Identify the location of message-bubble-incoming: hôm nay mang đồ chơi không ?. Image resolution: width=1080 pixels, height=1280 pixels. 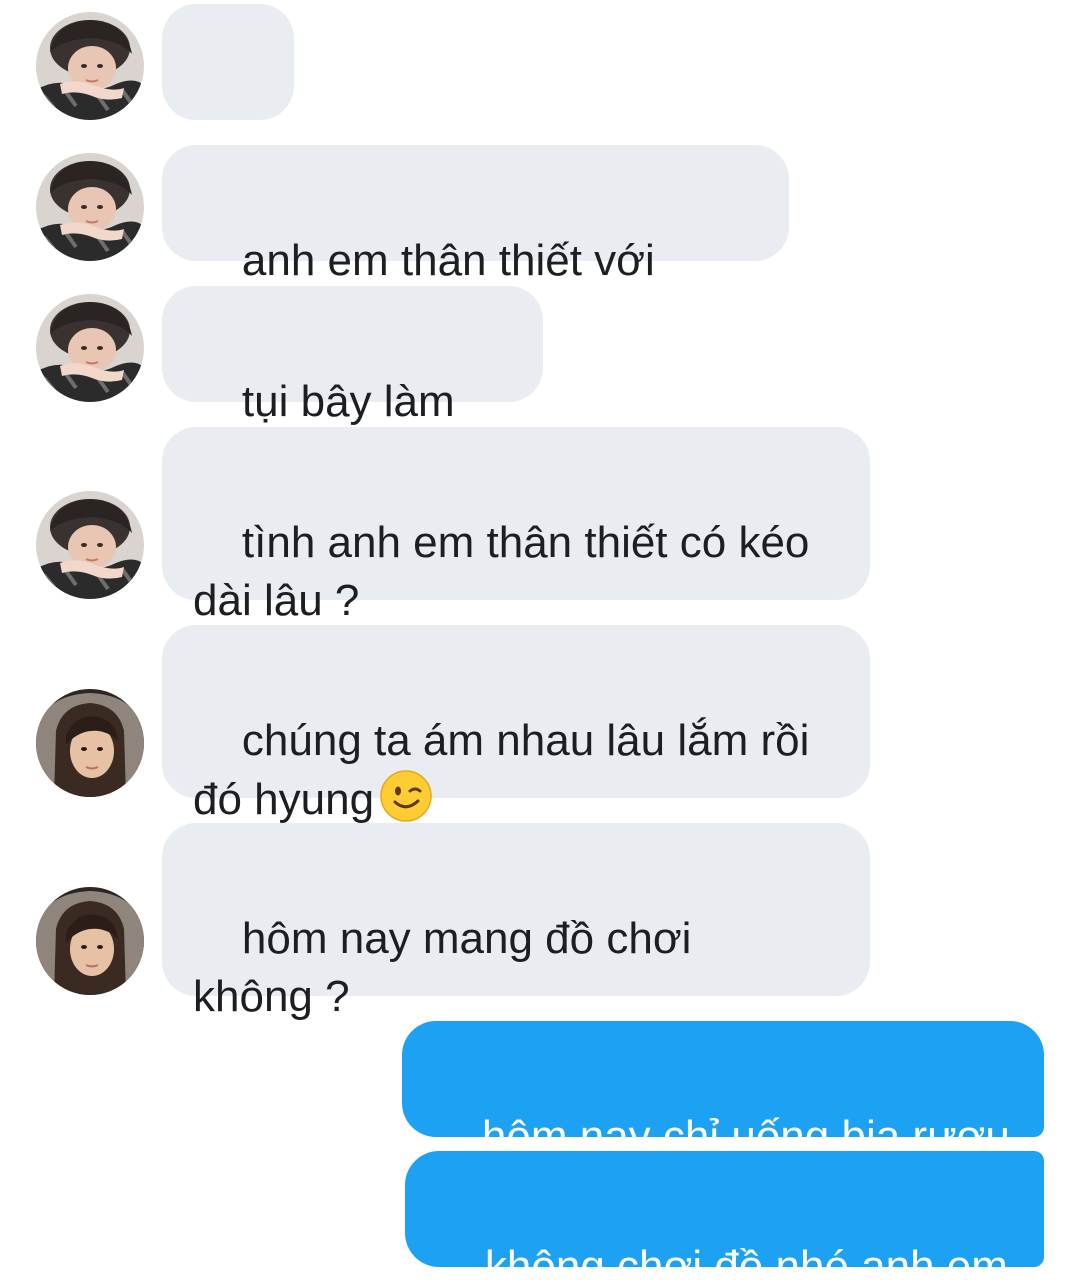
(516, 922).